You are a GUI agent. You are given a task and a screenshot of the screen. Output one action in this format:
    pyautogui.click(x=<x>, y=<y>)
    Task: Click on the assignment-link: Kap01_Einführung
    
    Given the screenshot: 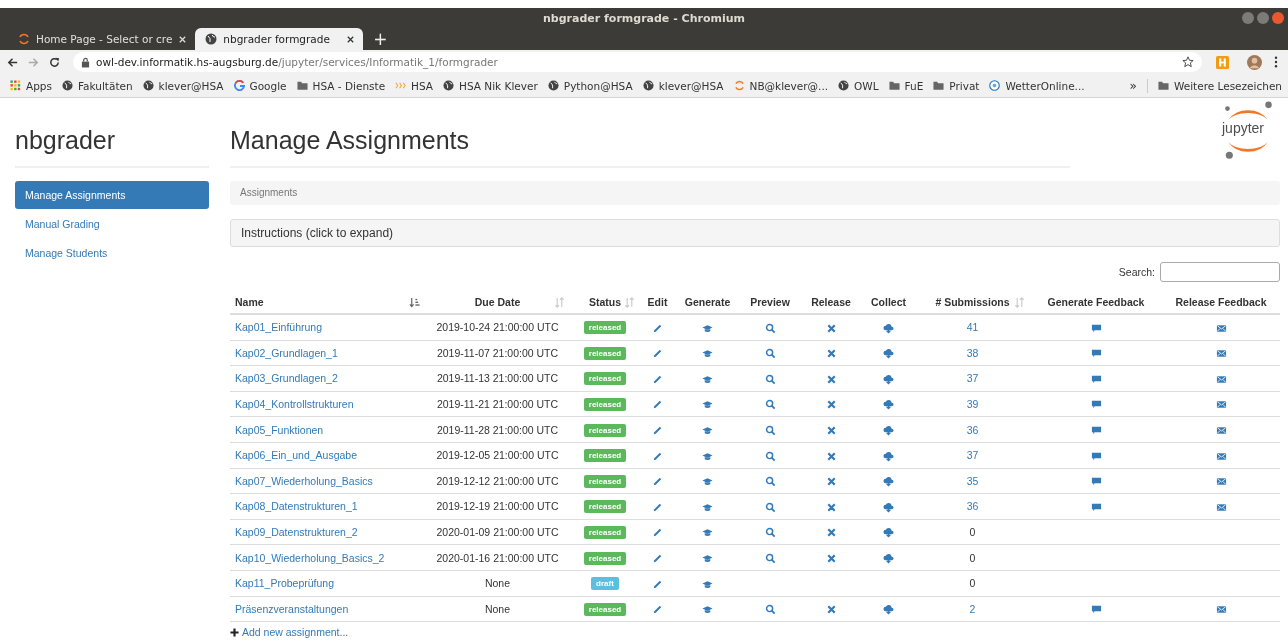 What is the action you would take?
    pyautogui.click(x=278, y=327)
    